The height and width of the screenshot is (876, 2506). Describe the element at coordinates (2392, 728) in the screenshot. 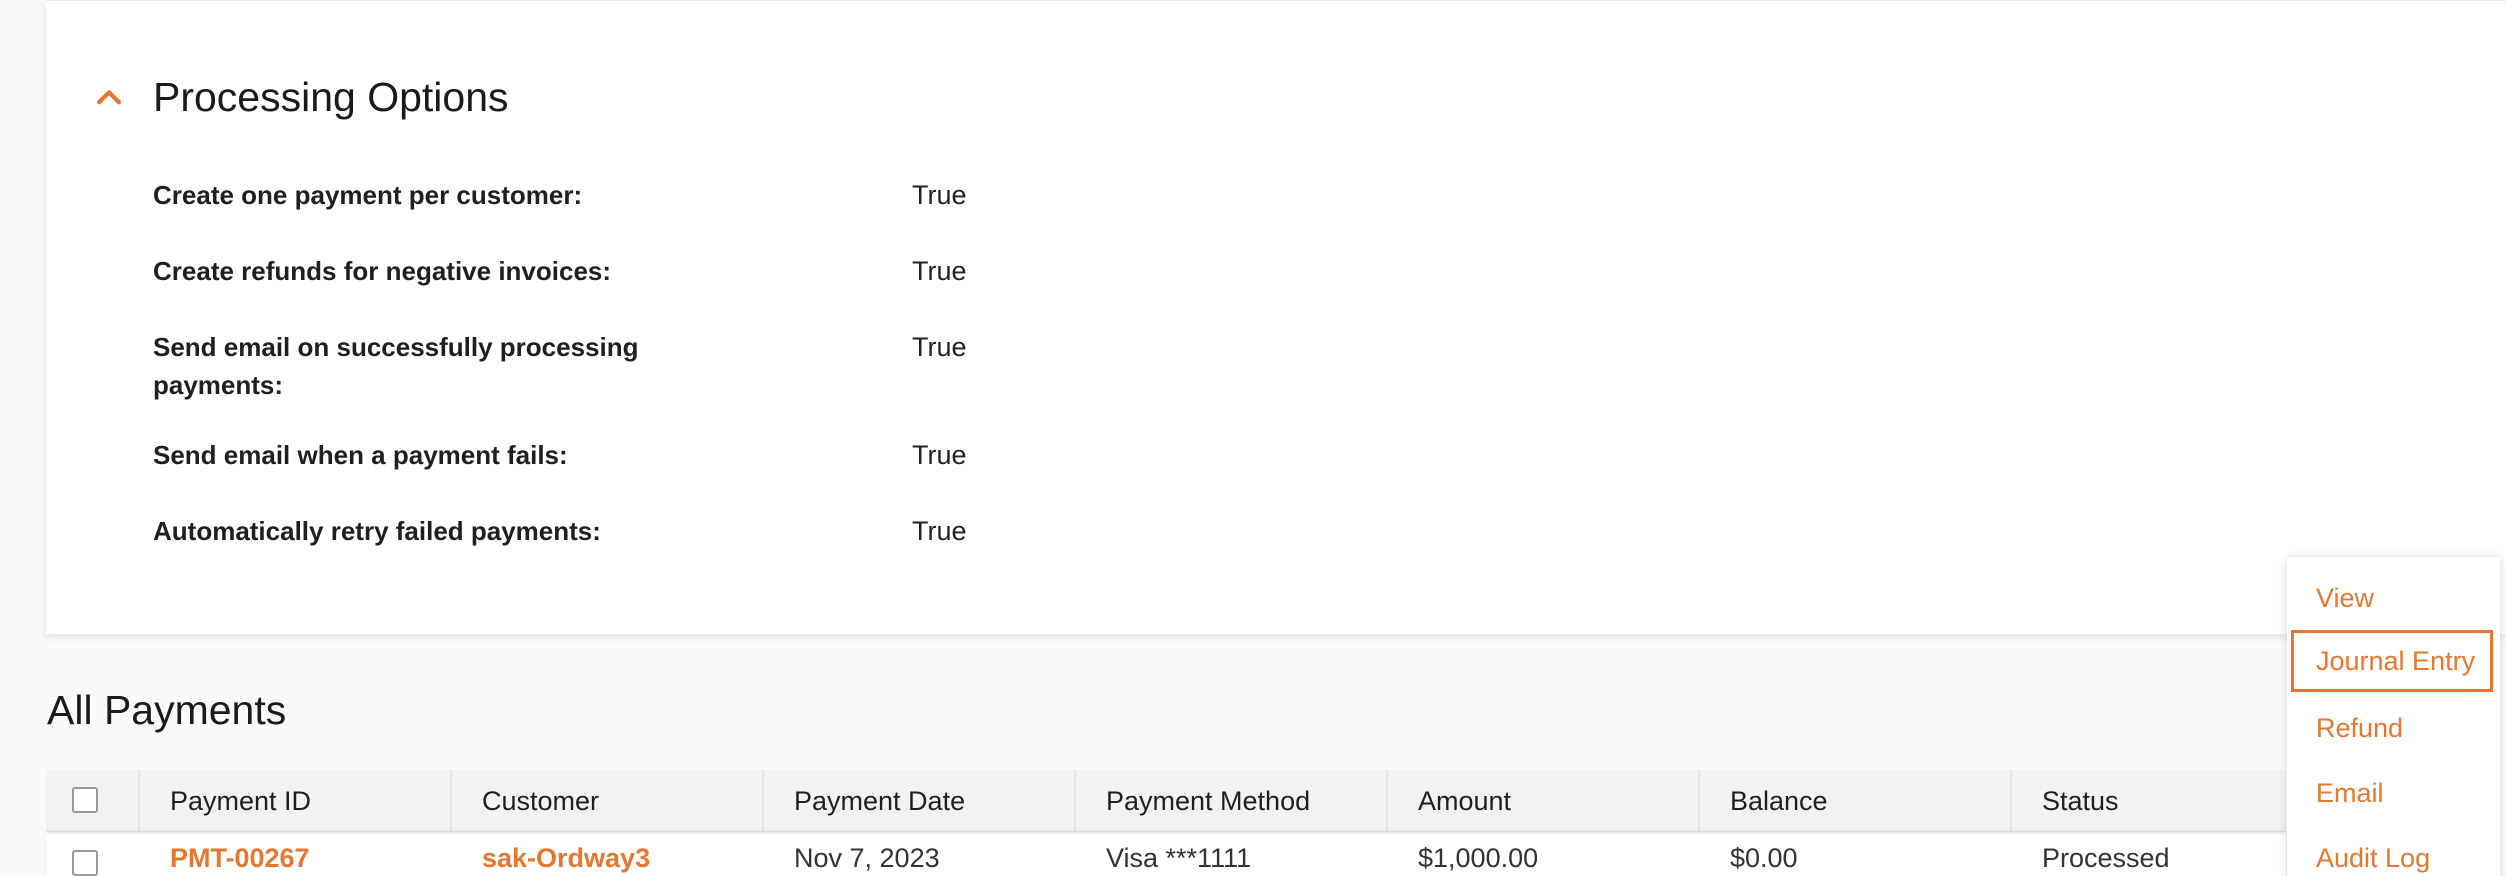

I see `menu-item-refund: Refund` at that location.